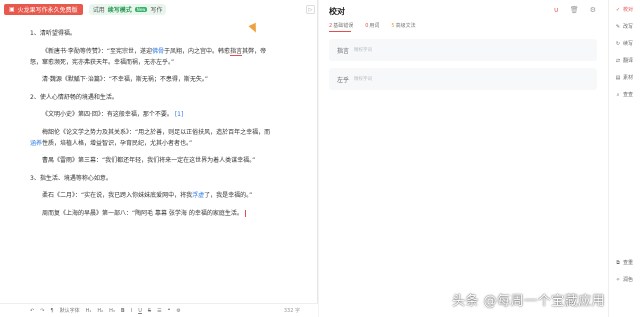 Image resolution: width=640 pixels, height=317 pixels. What do you see at coordinates (53, 33) in the screenshot?
I see `doc-line: 1、清听望得福。` at bounding box center [53, 33].